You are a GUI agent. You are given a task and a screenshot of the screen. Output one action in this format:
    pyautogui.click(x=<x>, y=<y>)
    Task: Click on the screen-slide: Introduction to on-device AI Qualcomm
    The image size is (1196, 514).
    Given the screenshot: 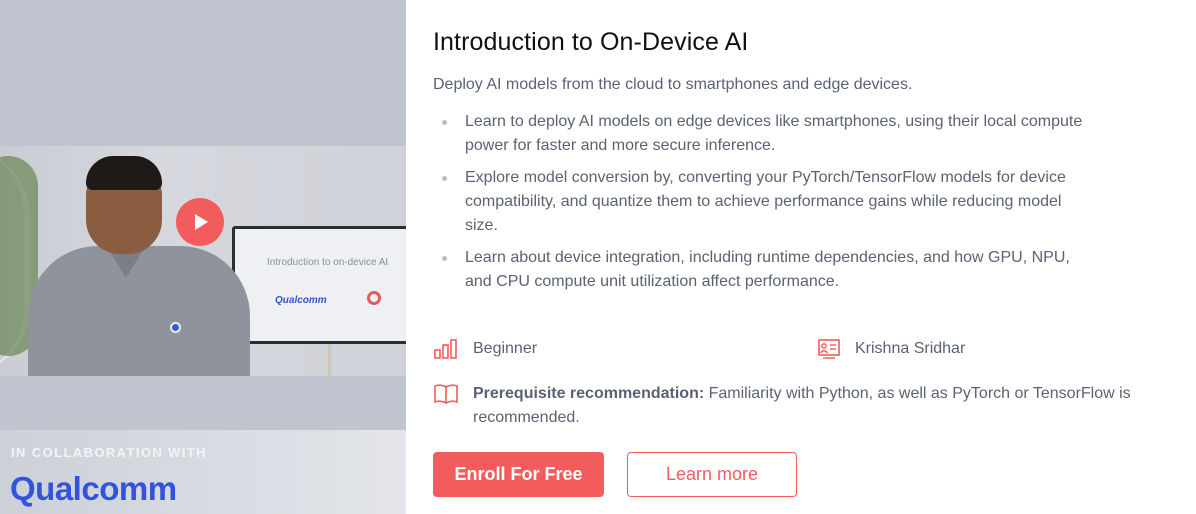 What is the action you would take?
    pyautogui.click(x=320, y=285)
    